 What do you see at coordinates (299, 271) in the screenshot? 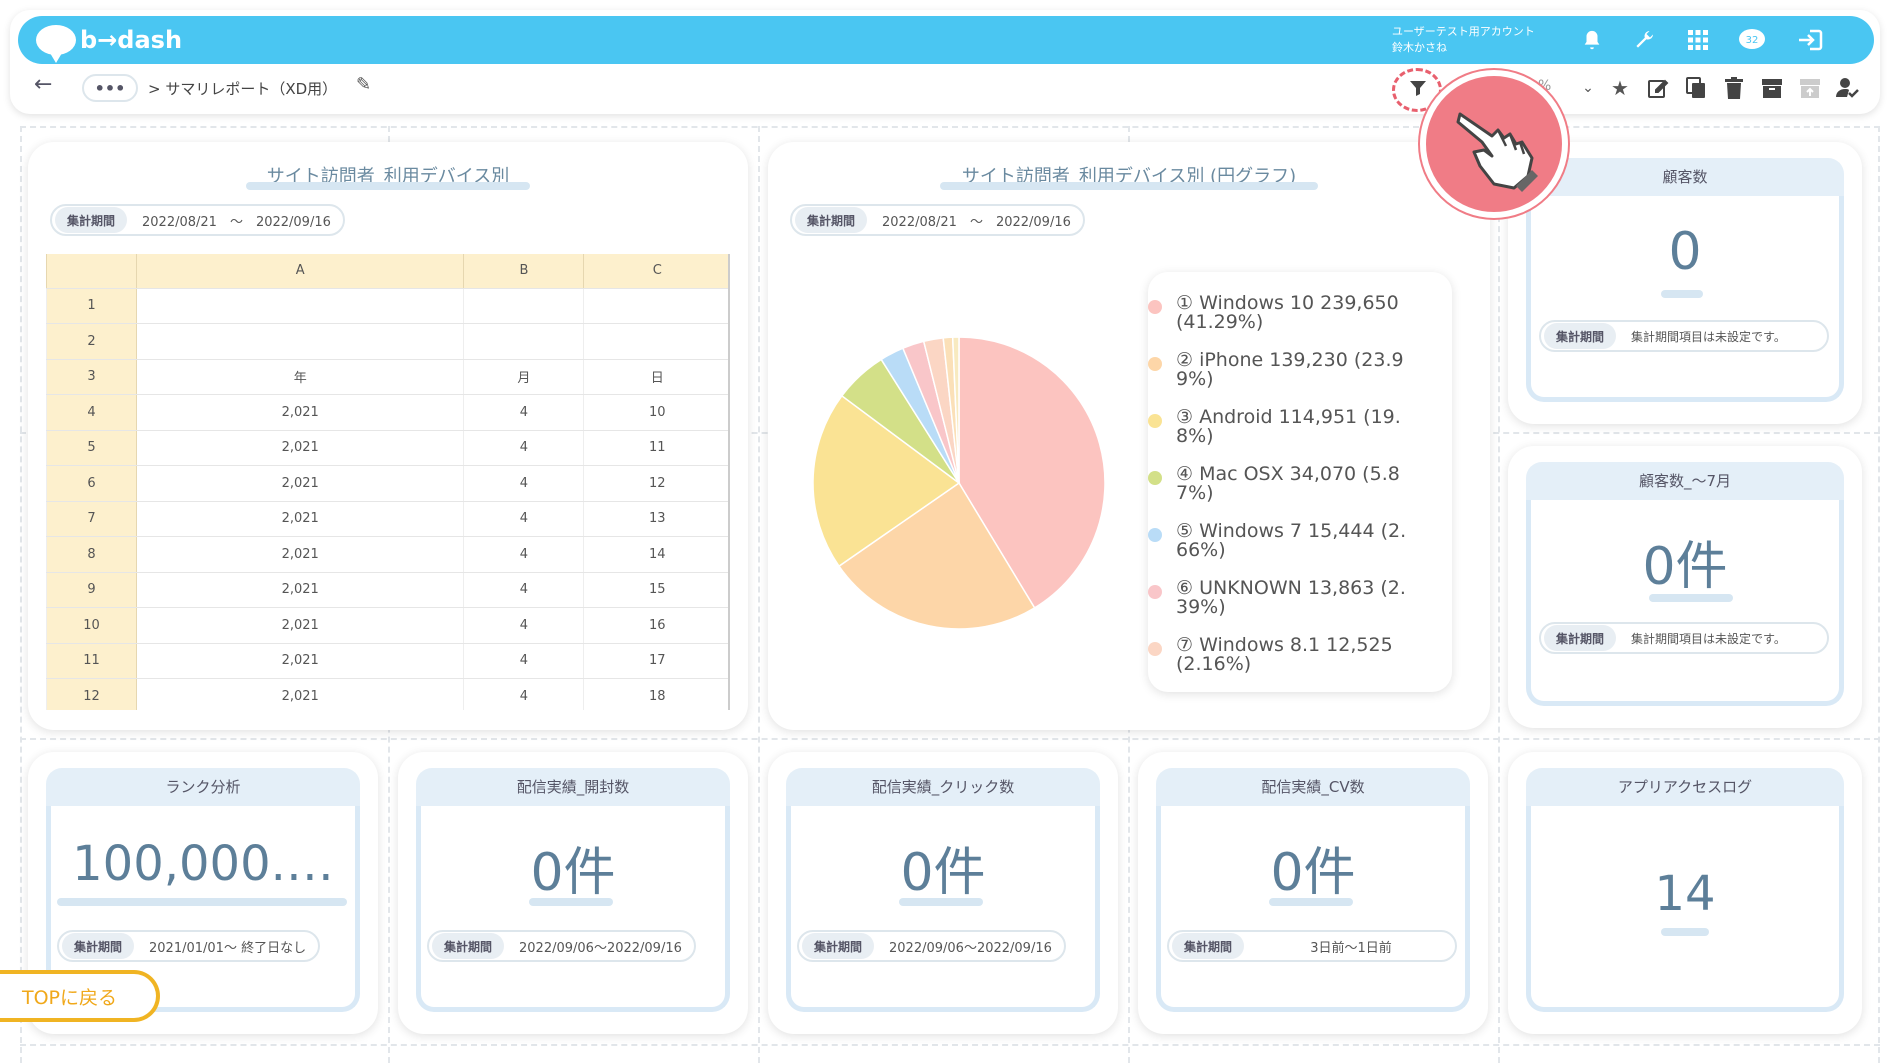
I see `column-header: A` at bounding box center [299, 271].